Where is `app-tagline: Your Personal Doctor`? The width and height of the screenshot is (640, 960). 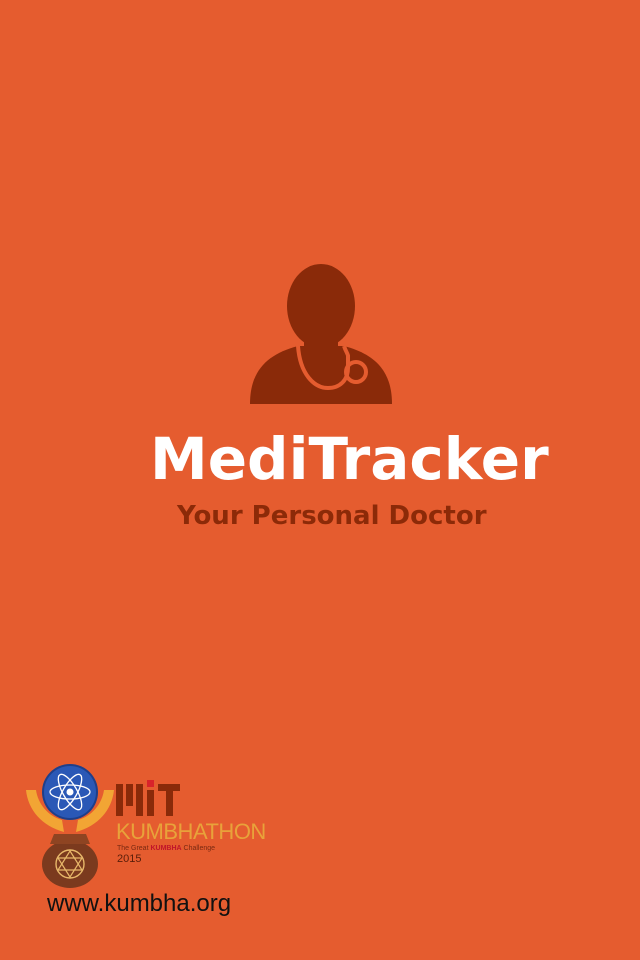
app-tagline: Your Personal Doctor is located at coordinates (332, 516).